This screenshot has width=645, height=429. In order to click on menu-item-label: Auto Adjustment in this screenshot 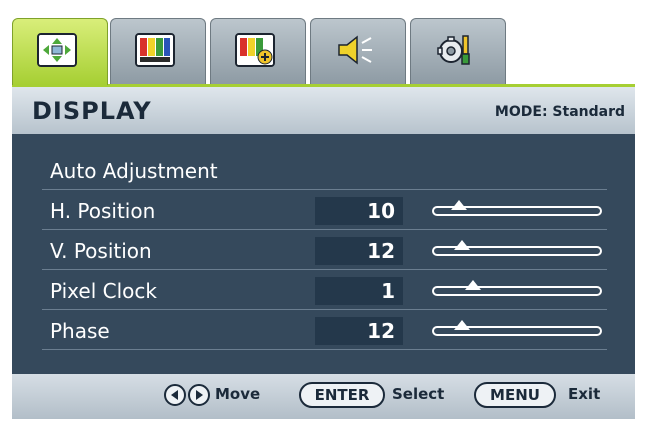, I will do `click(134, 171)`.